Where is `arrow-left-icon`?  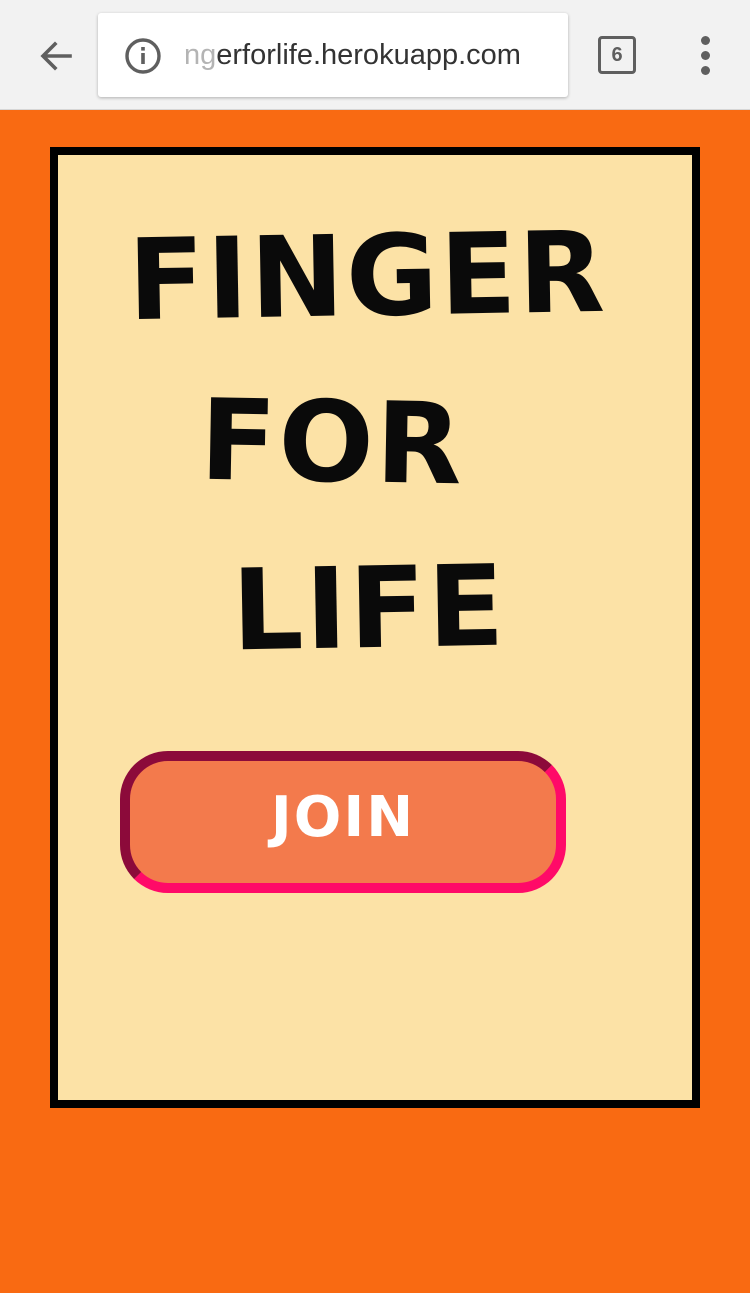 arrow-left-icon is located at coordinates (56, 56).